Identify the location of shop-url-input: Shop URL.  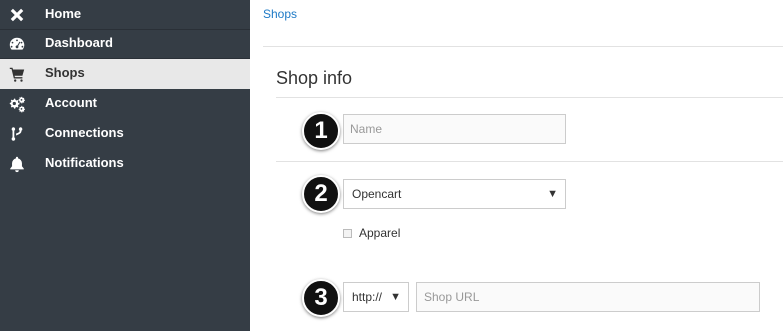
(588, 297).